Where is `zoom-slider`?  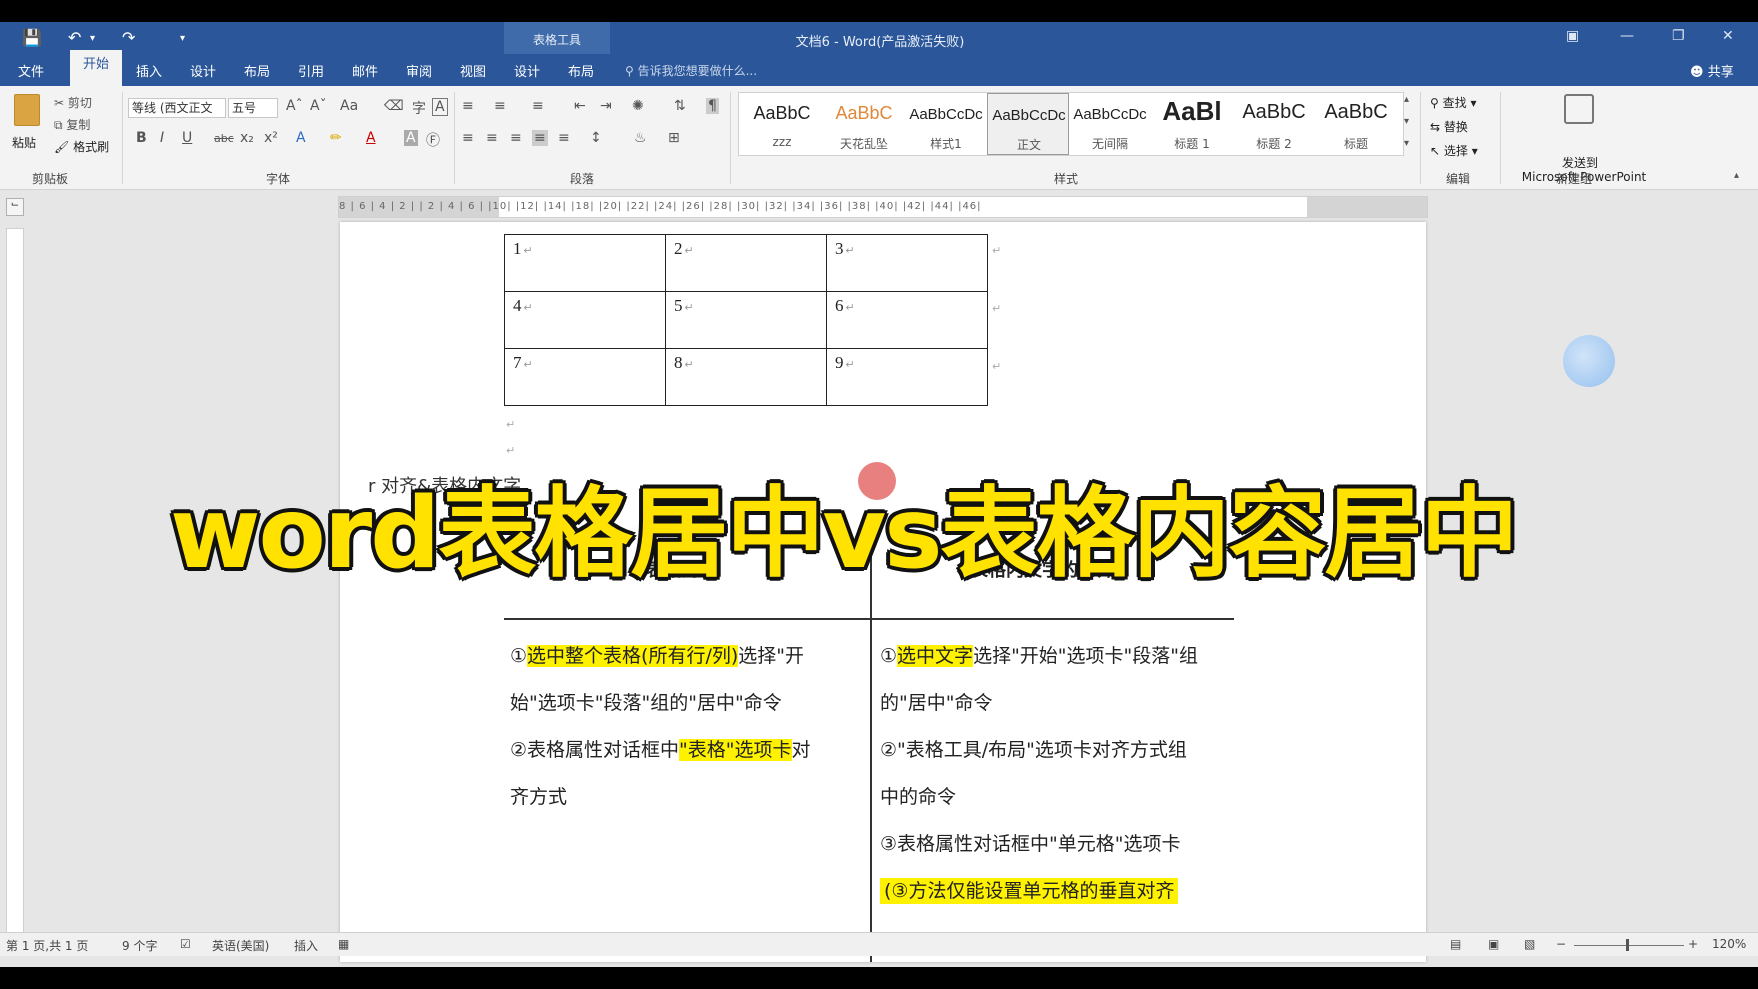
zoom-slider is located at coordinates (1629, 945).